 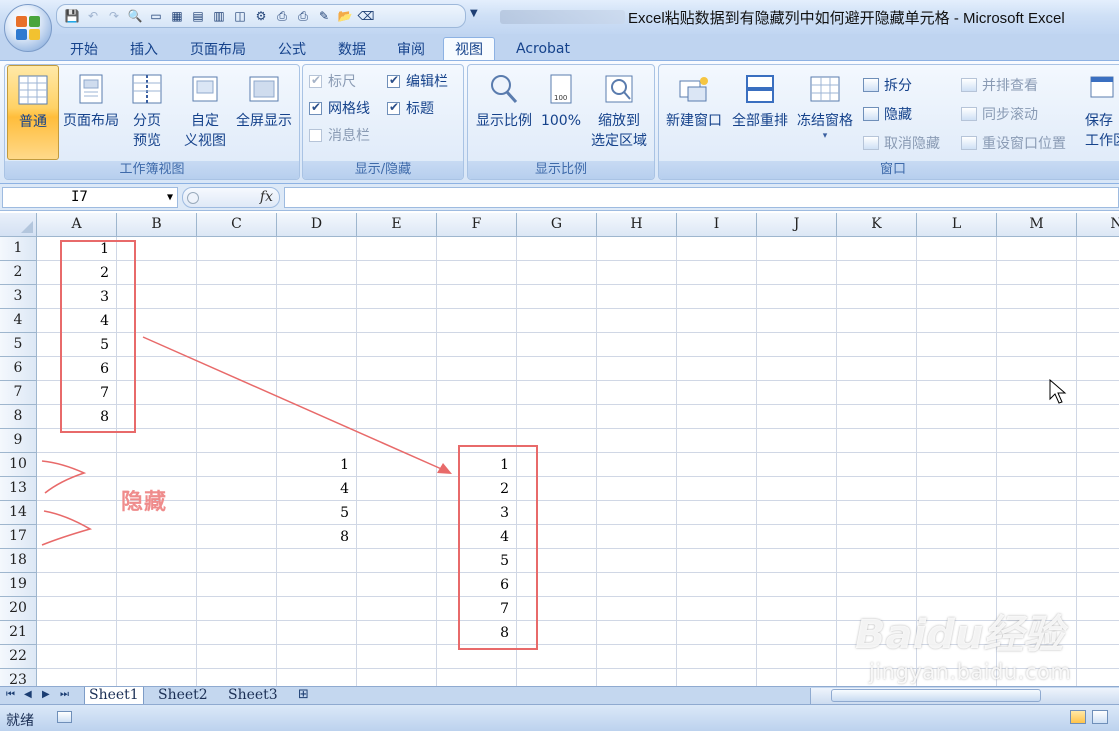 I want to click on row-header-17: 17, so click(x=18, y=537).